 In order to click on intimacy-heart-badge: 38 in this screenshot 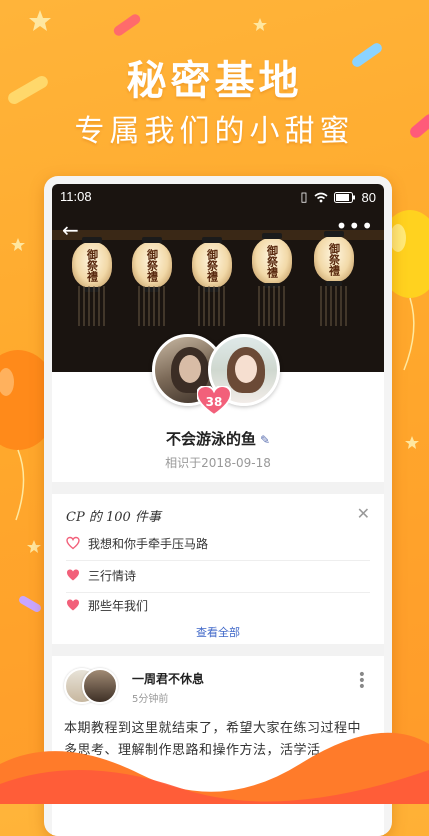, I will do `click(214, 401)`.